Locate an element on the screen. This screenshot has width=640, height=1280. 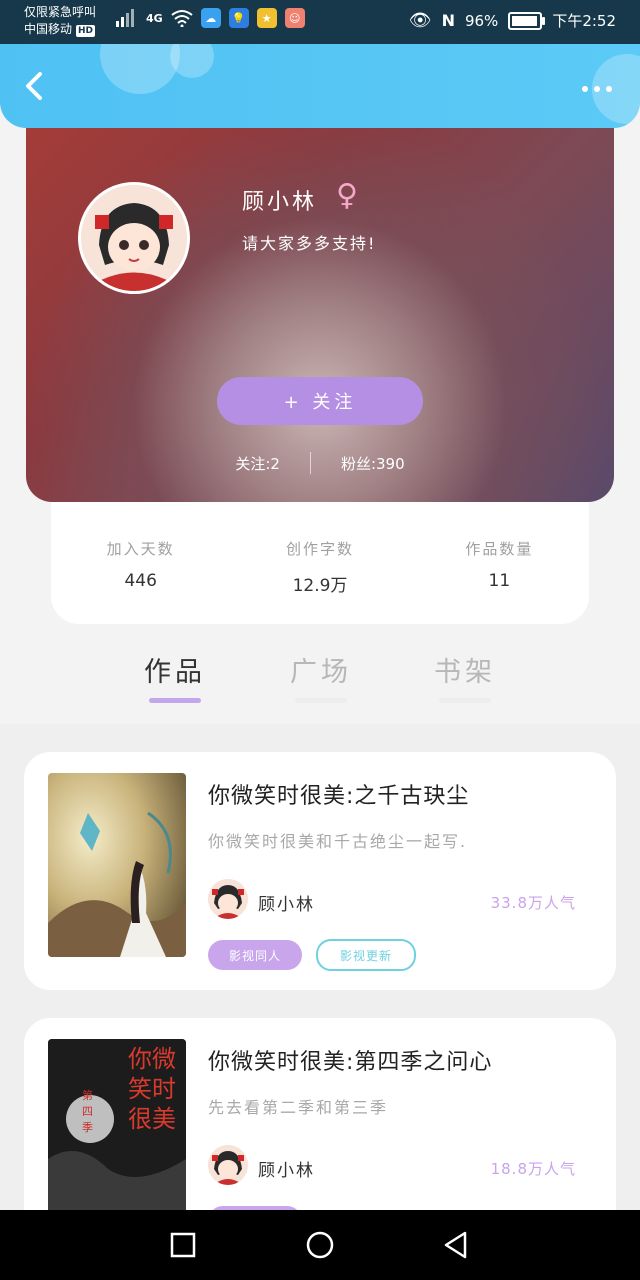
cover-season-3: 季 is located at coordinates (87, 1127).